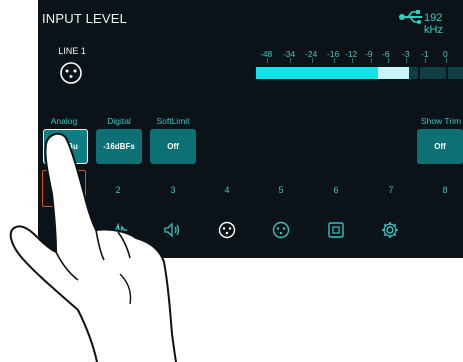 The height and width of the screenshot is (362, 463). I want to click on xlr-connector-icon, so click(71, 73).